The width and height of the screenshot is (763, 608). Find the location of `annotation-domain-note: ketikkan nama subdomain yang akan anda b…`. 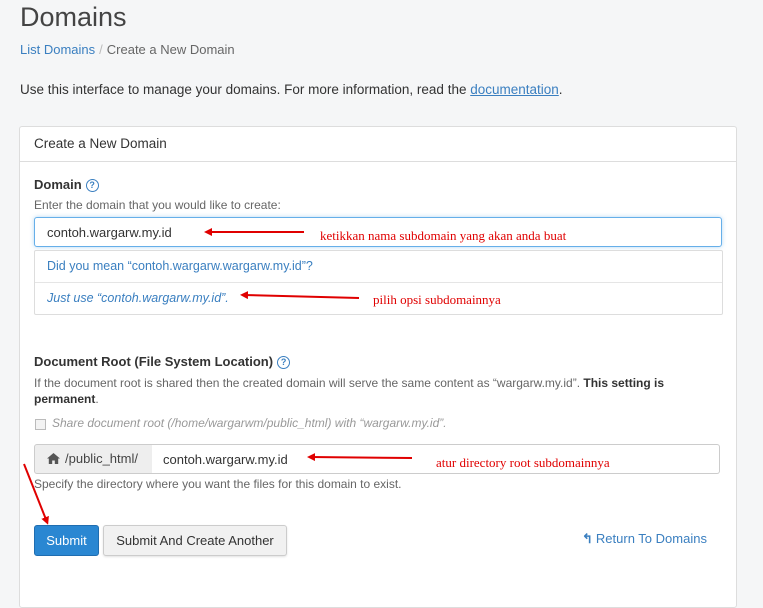

annotation-domain-note: ketikkan nama subdomain yang akan anda b… is located at coordinates (443, 235).